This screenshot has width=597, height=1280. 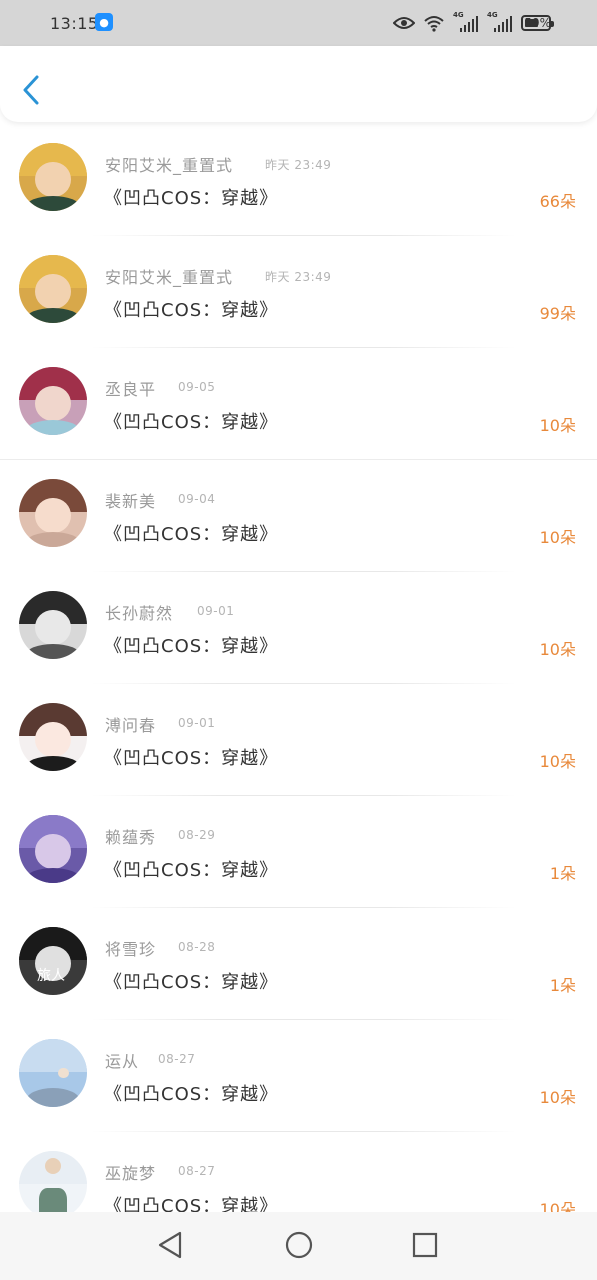 I want to click on sender-name: 丞良平, so click(x=131, y=389).